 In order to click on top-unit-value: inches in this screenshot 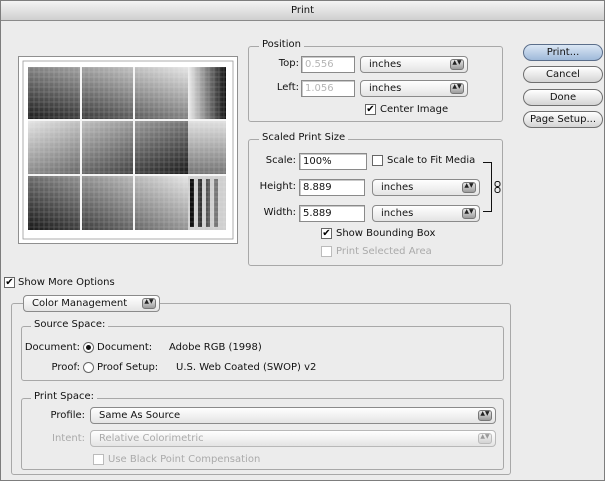, I will do `click(385, 64)`.